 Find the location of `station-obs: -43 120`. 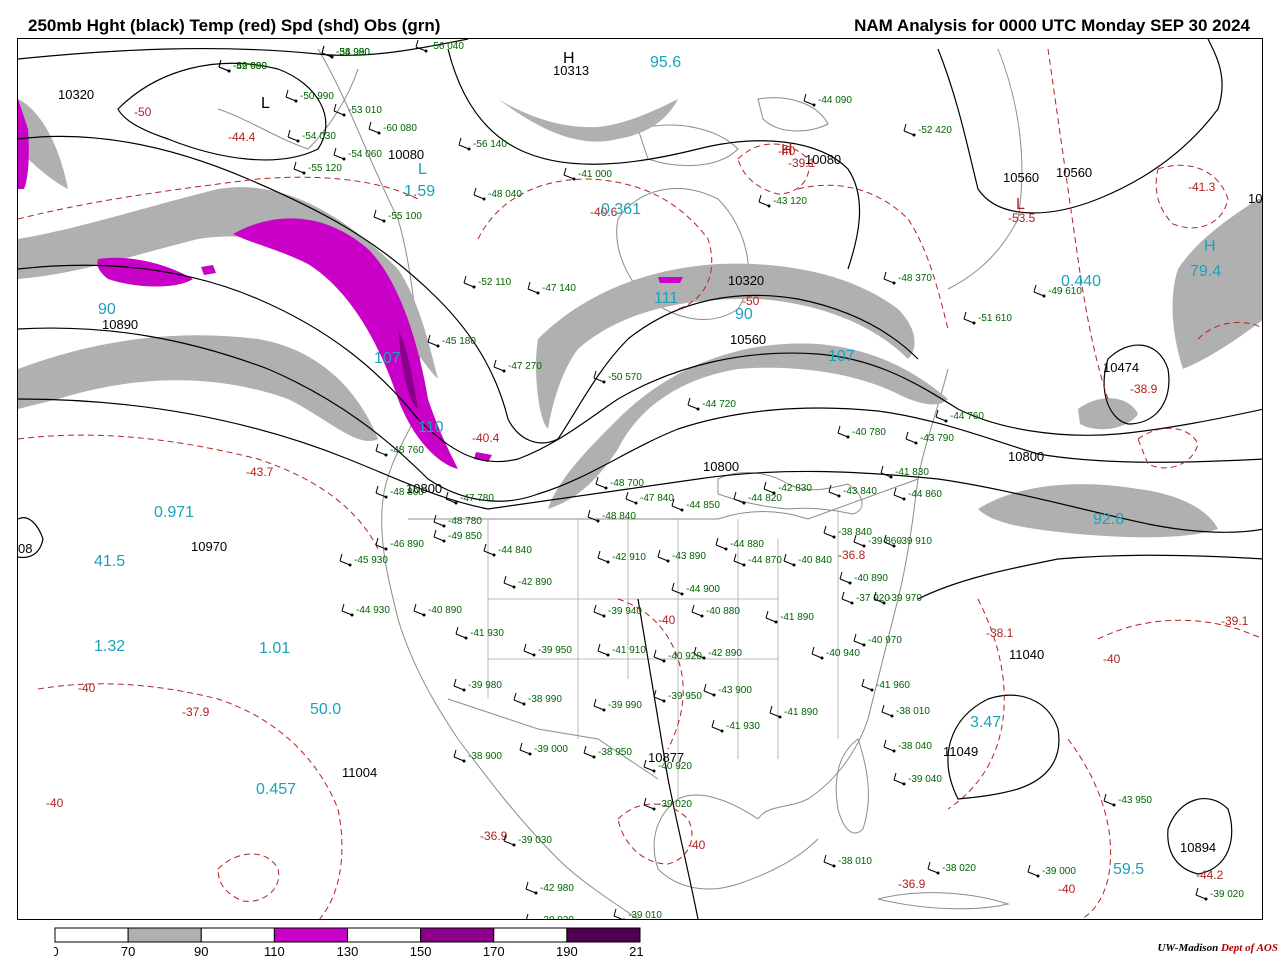

station-obs: -43 120 is located at coordinates (782, 201).